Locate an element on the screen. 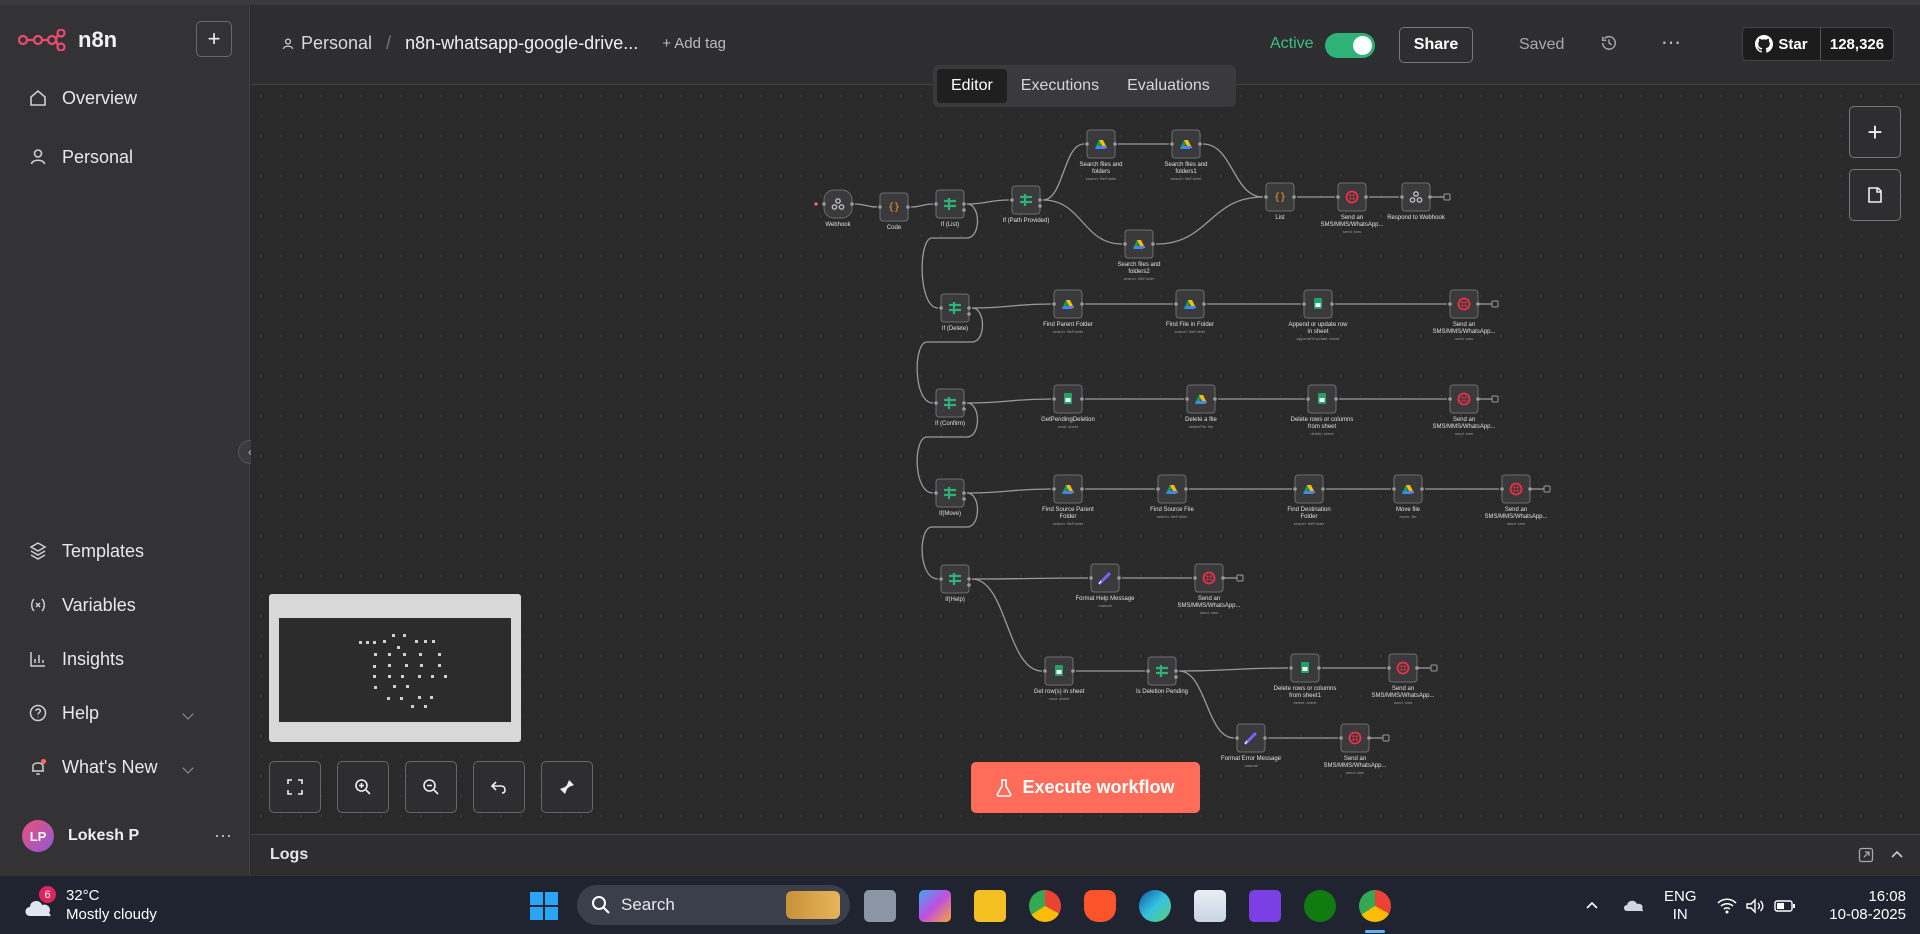  zoom-out-button is located at coordinates (431, 787).